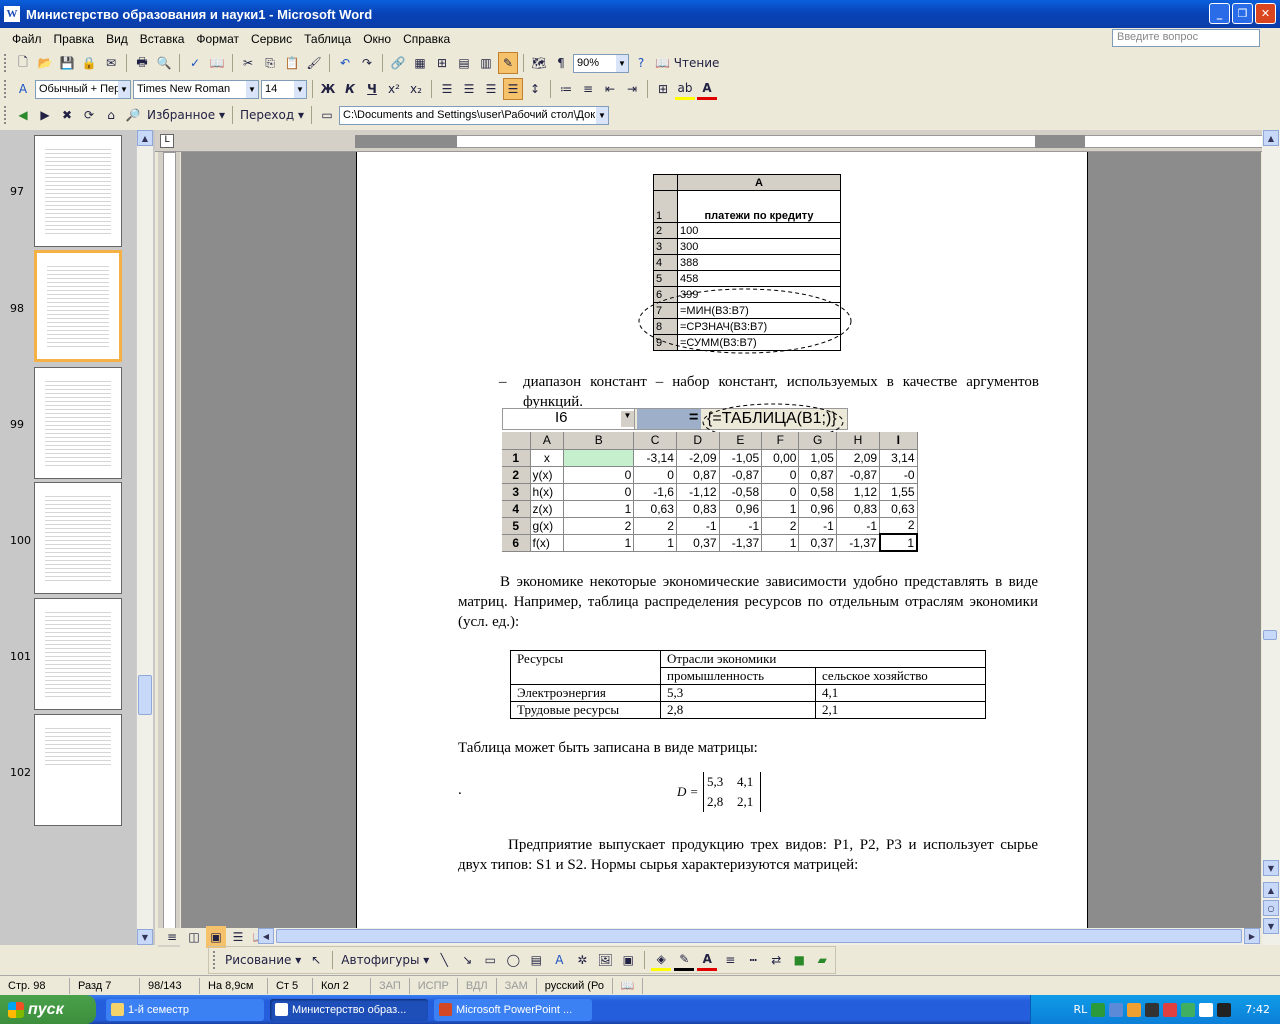 This screenshot has height=1024, width=1280. Describe the element at coordinates (23, 115) in the screenshot. I see `back-icon: ◀` at that location.